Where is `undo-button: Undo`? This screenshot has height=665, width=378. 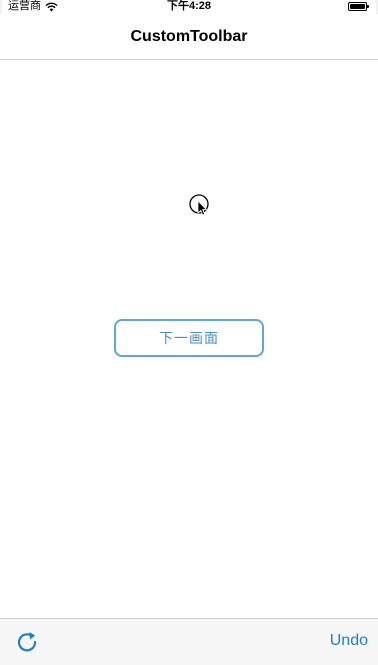
undo-button: Undo is located at coordinates (349, 641).